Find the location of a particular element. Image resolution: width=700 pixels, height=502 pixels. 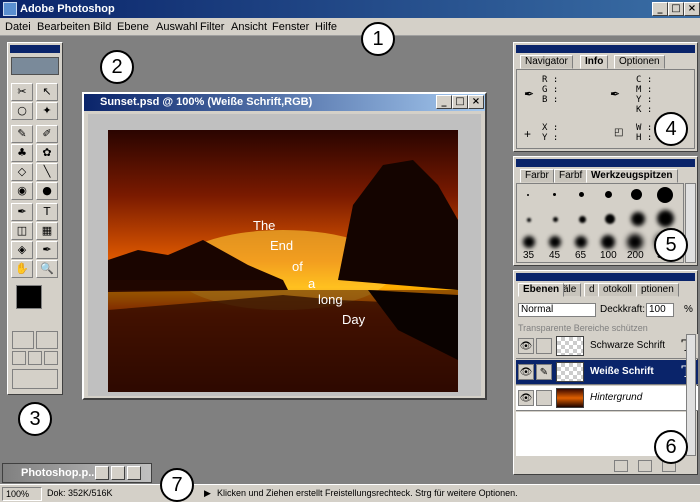

tab-info: Info is located at coordinates (594, 62).